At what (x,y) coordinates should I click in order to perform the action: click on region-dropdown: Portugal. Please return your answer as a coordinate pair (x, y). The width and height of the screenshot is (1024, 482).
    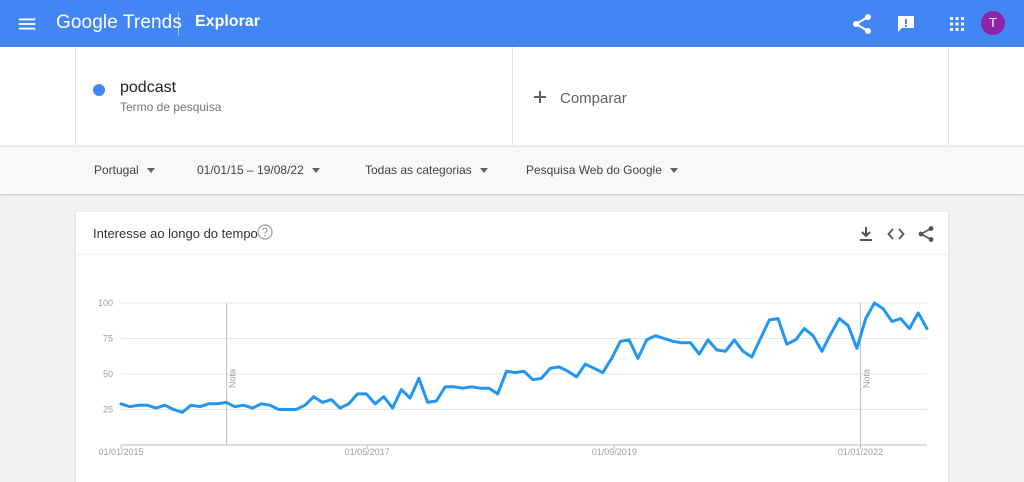
    Looking at the image, I should click on (124, 170).